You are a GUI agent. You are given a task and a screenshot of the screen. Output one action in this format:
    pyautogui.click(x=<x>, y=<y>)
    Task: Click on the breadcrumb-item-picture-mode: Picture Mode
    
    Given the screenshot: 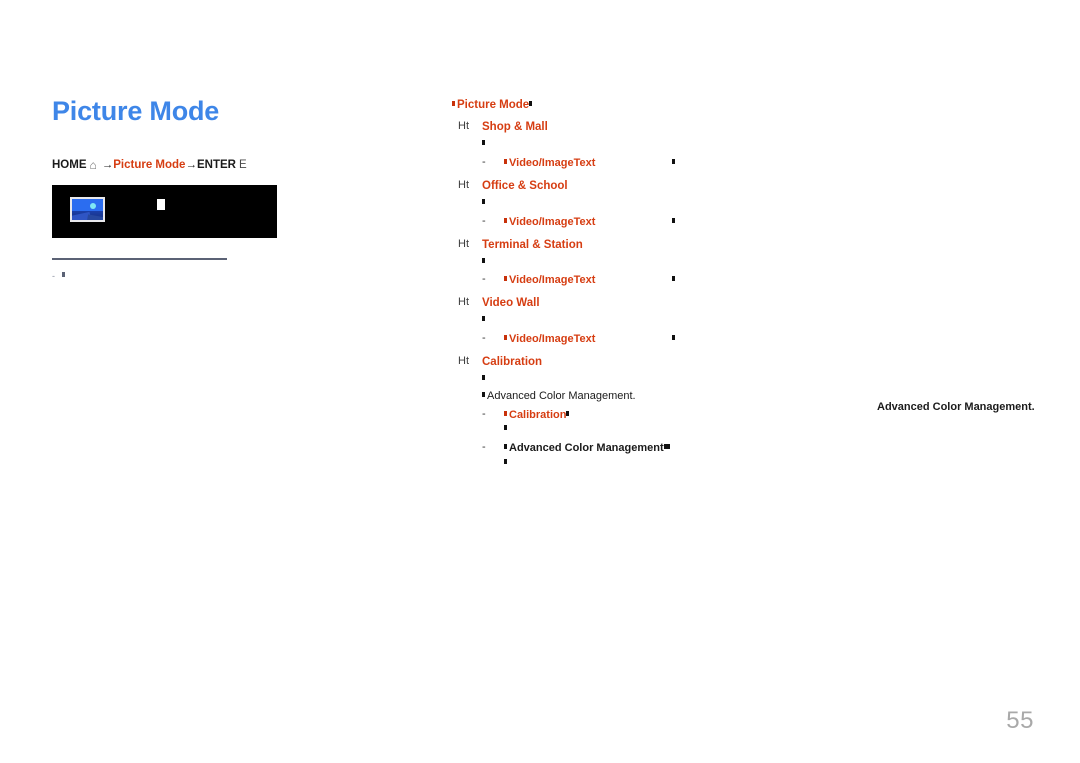 What is the action you would take?
    pyautogui.click(x=149, y=165)
    